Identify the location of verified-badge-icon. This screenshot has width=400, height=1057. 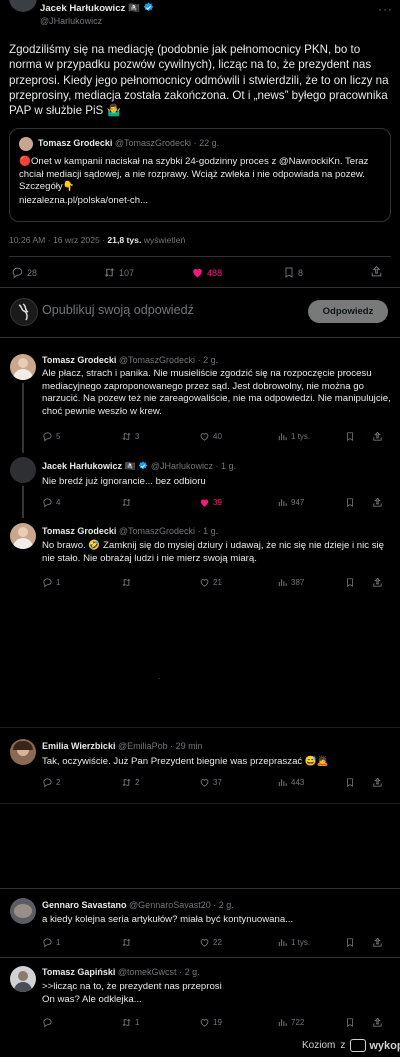
(148, 9).